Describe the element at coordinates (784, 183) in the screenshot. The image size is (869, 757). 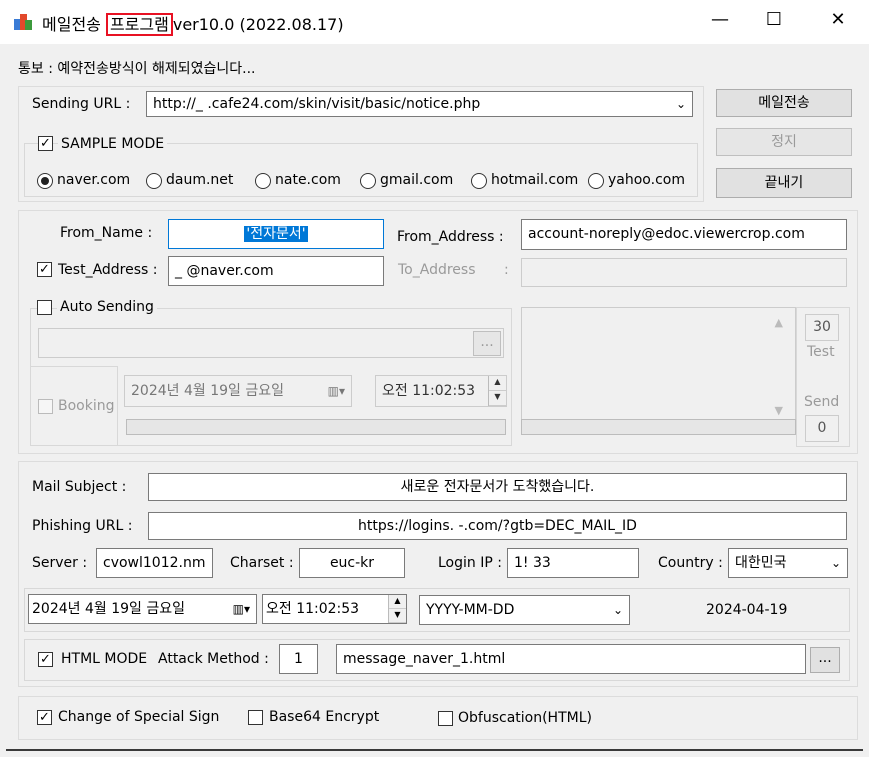
I see `exit-button: 끝내기` at that location.